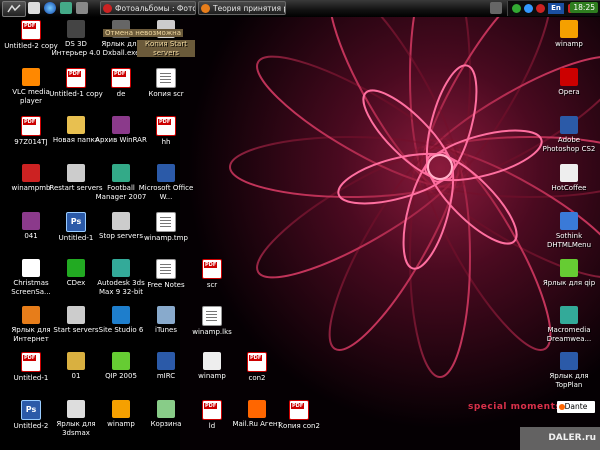 The width and height of the screenshot is (600, 450). Describe the element at coordinates (76, 125) in the screenshot. I see `folder-icon` at that location.